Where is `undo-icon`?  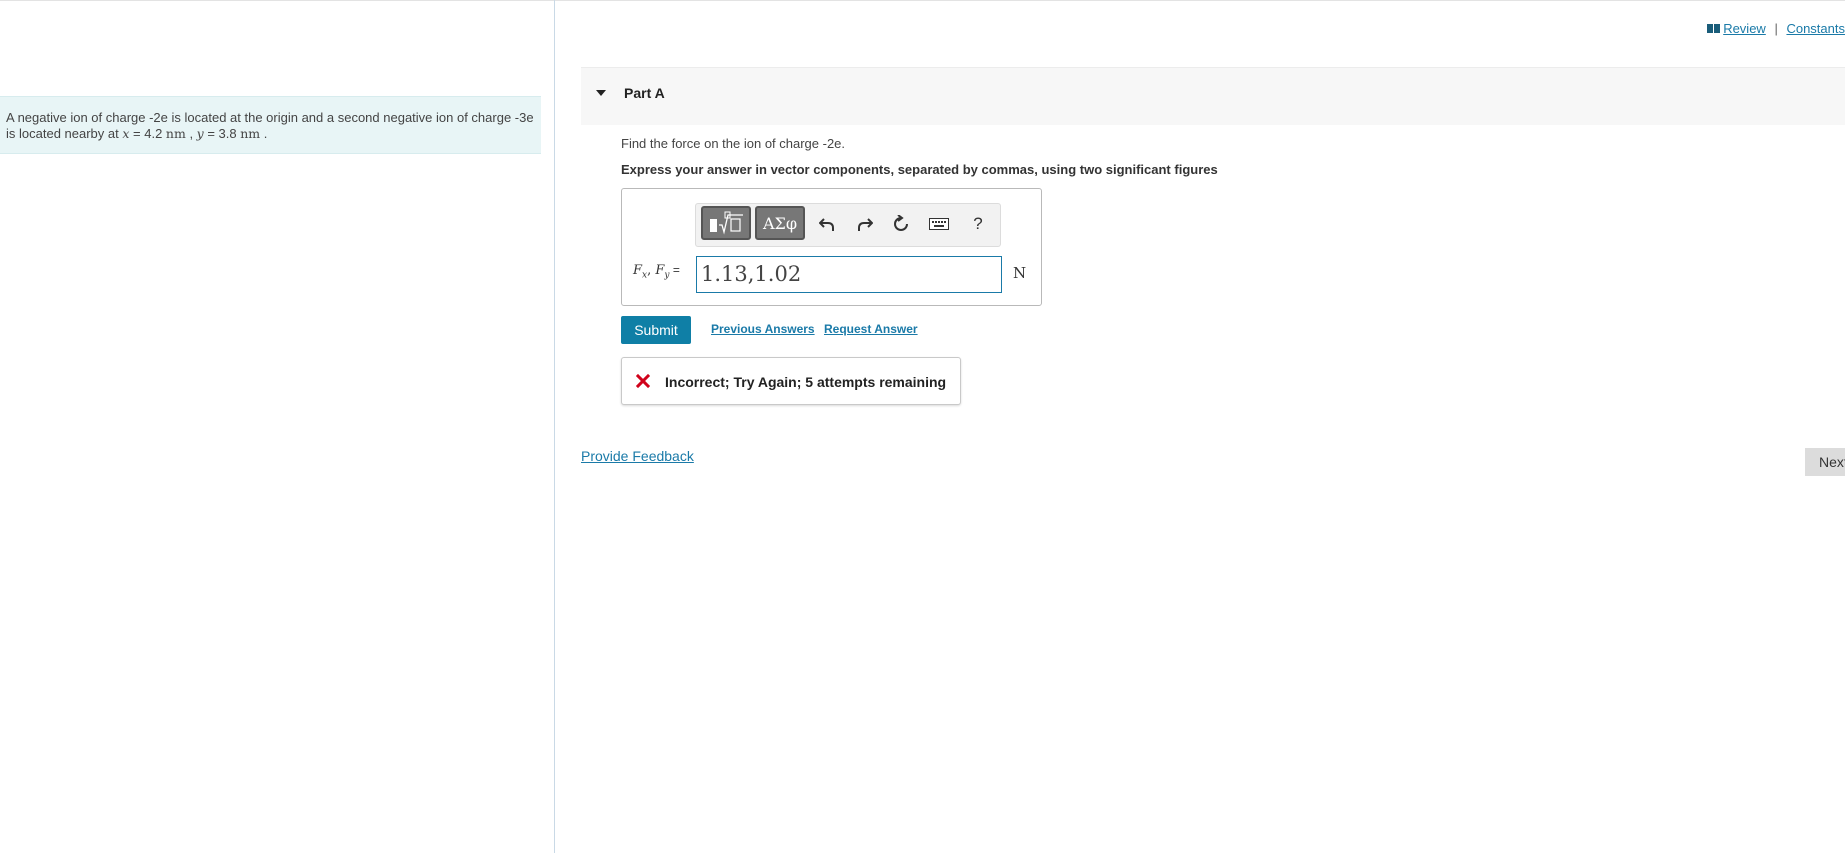
undo-icon is located at coordinates (826, 224).